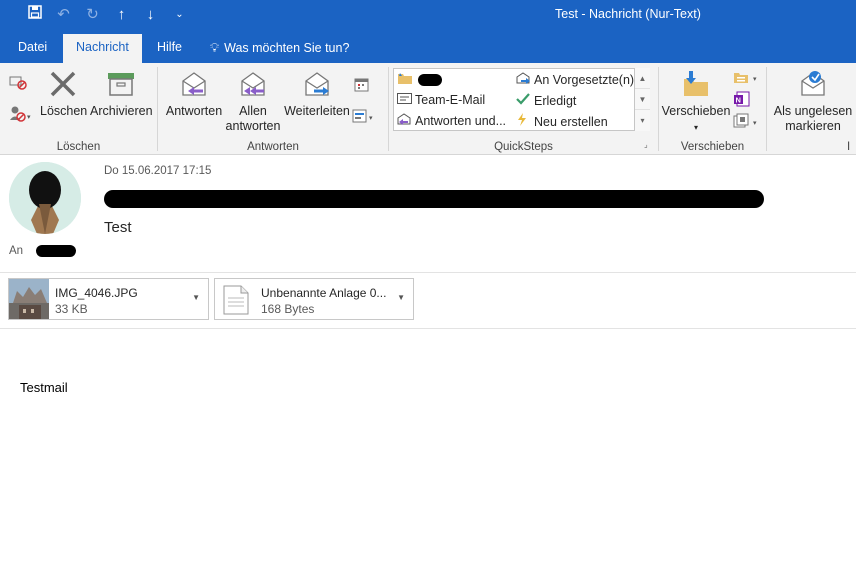 The height and width of the screenshot is (588, 856). What do you see at coordinates (742, 100) in the screenshot?
I see `onenote-icon: N` at bounding box center [742, 100].